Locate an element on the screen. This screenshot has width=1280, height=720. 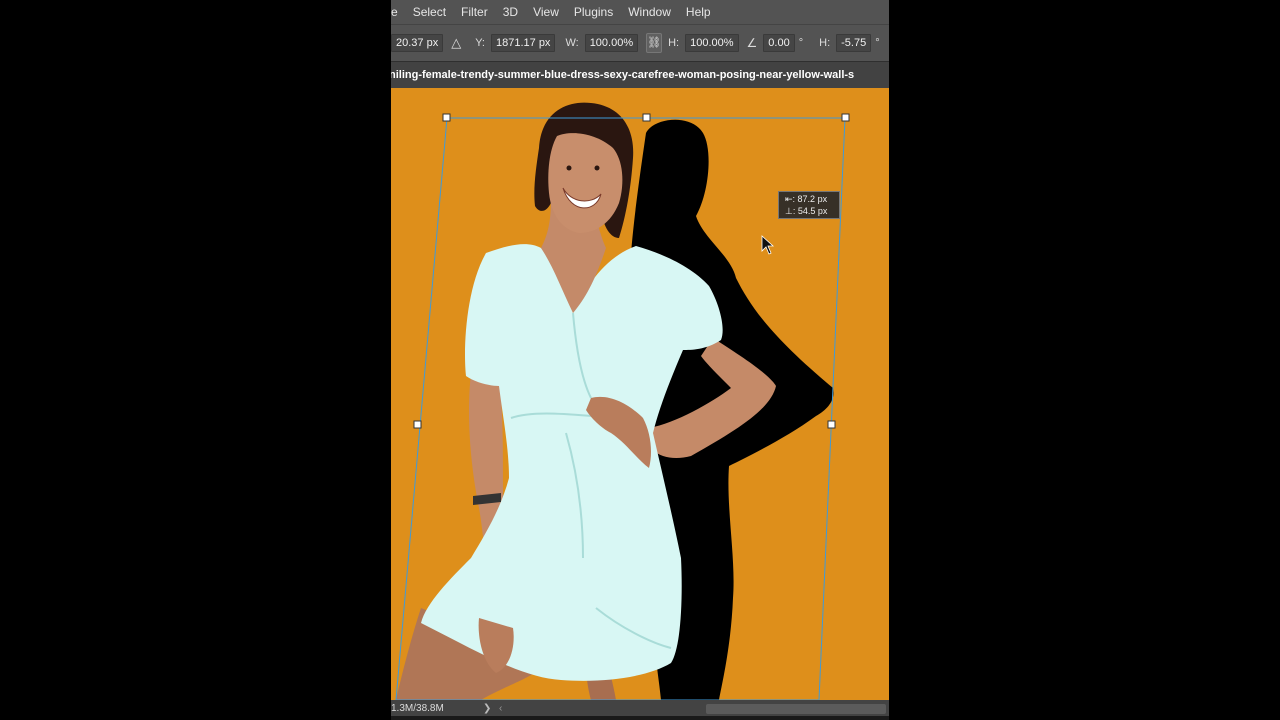
horizontal-skew-label: H: is located at coordinates (825, 42).